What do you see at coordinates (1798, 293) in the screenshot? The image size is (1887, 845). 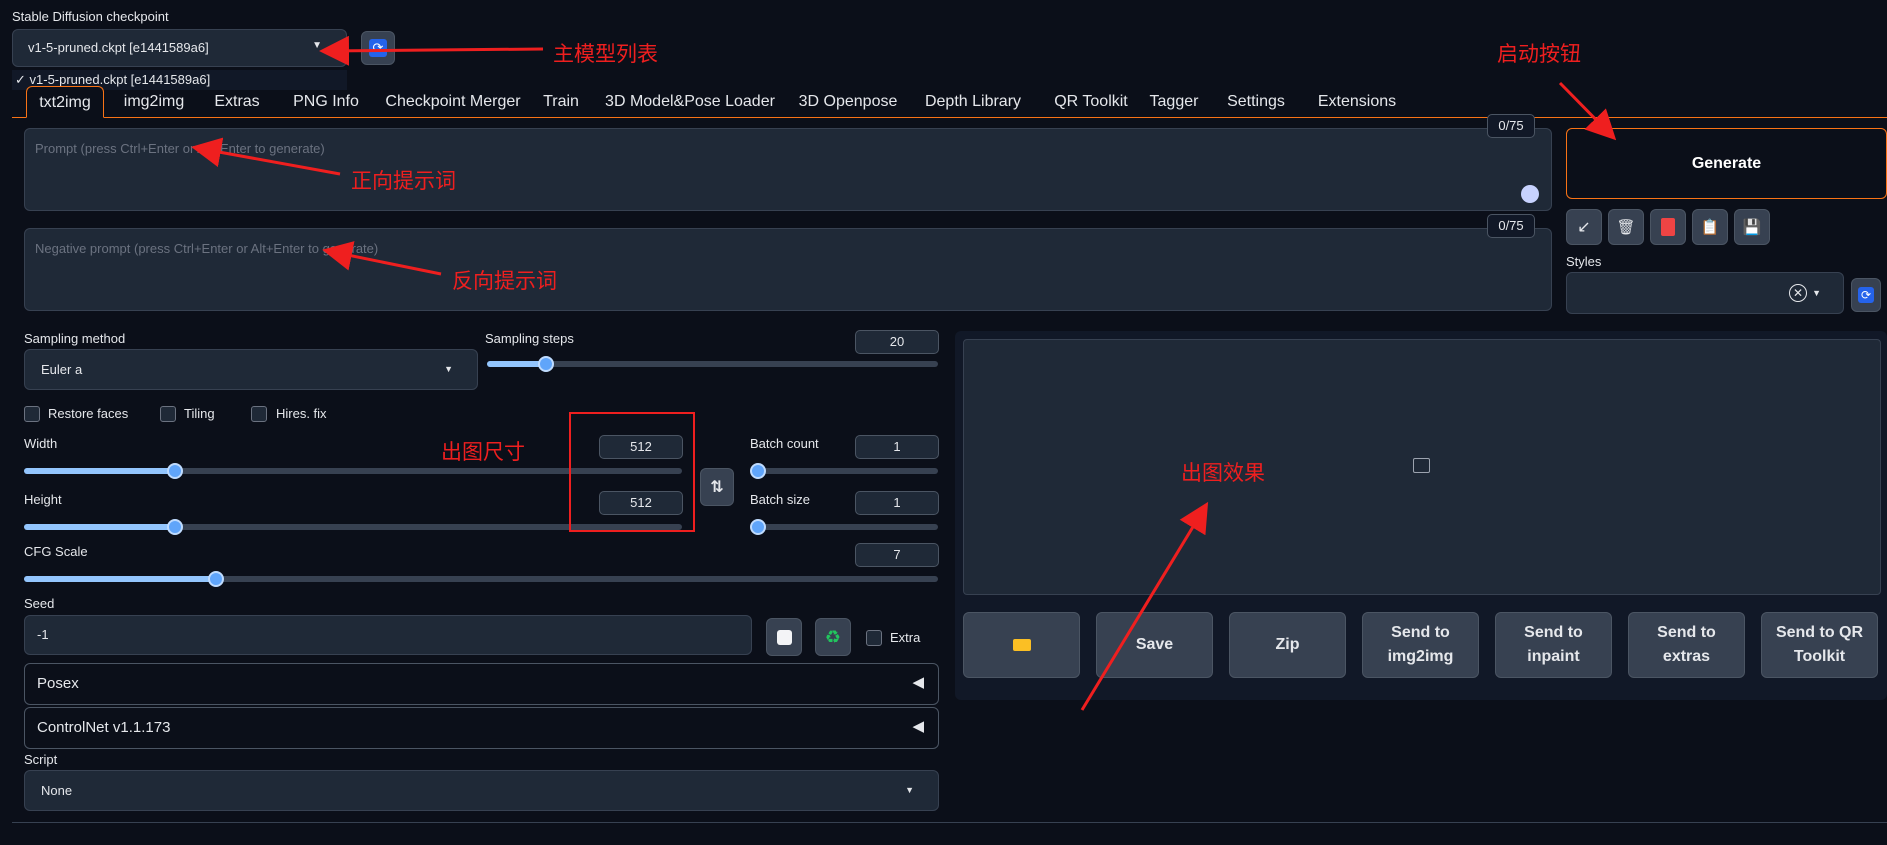 I see `clear-icon: ✕` at bounding box center [1798, 293].